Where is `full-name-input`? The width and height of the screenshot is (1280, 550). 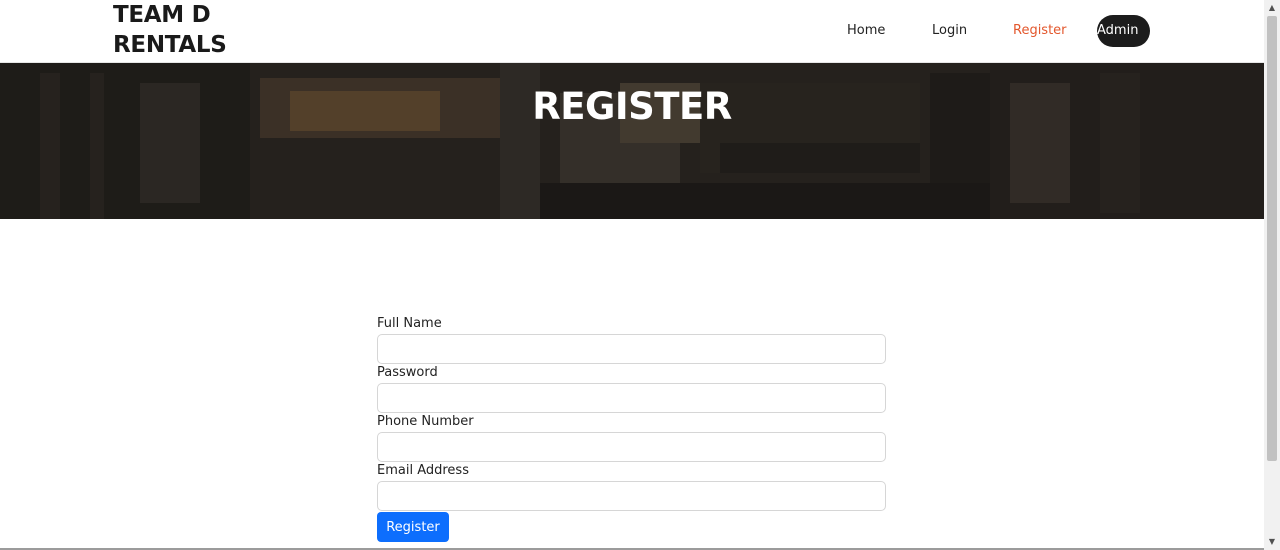 full-name-input is located at coordinates (631, 349).